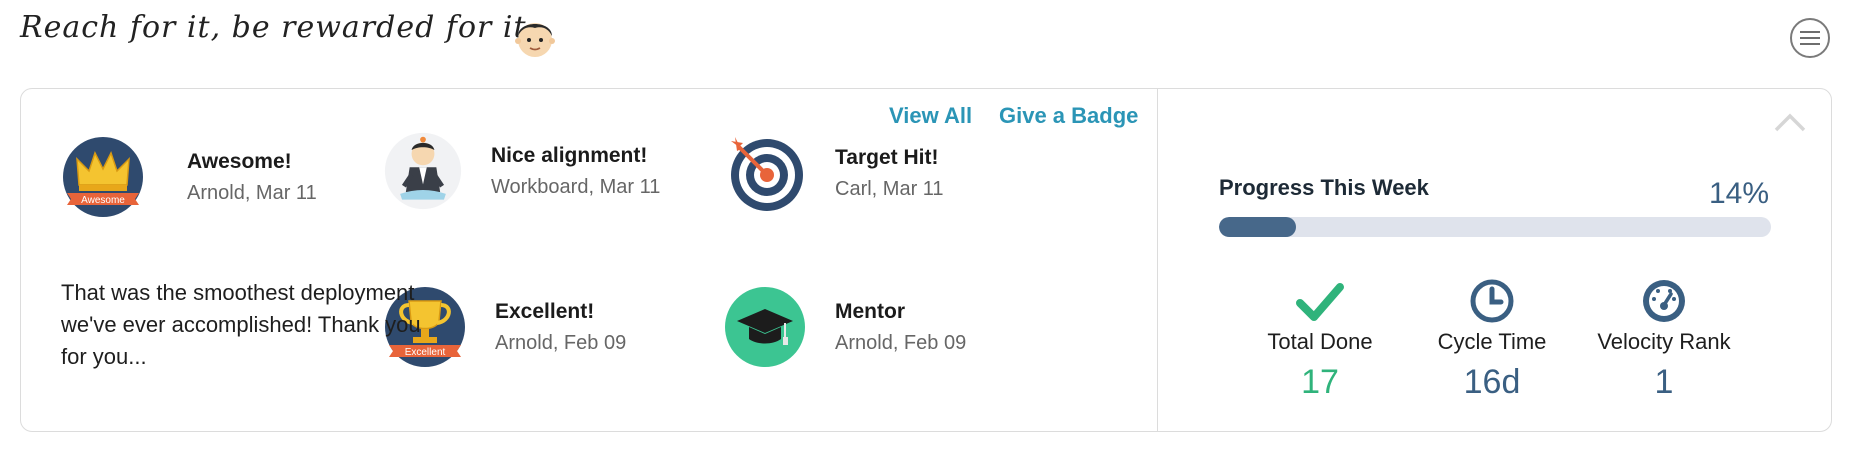  What do you see at coordinates (239, 161) in the screenshot?
I see `badge-title: Awesome!` at bounding box center [239, 161].